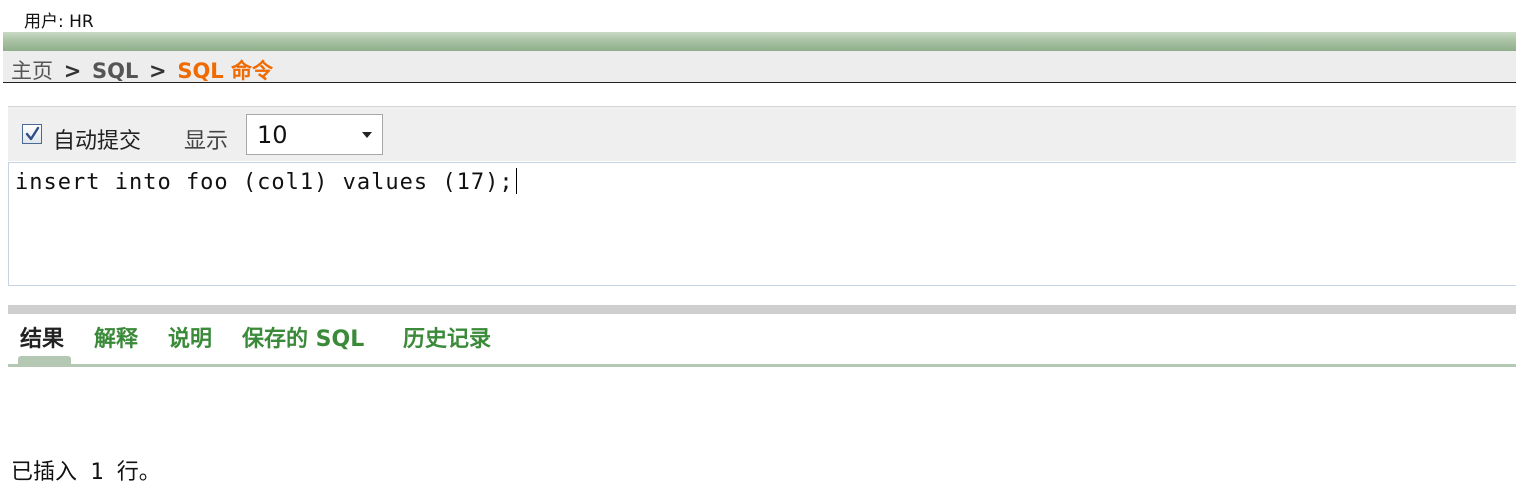  What do you see at coordinates (516, 181) in the screenshot?
I see `text-caret` at bounding box center [516, 181].